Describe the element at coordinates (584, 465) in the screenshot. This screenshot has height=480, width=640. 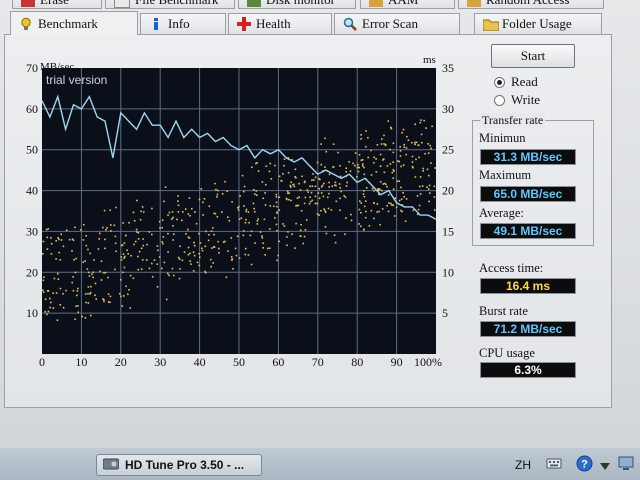
I see `help-icon: ?` at that location.